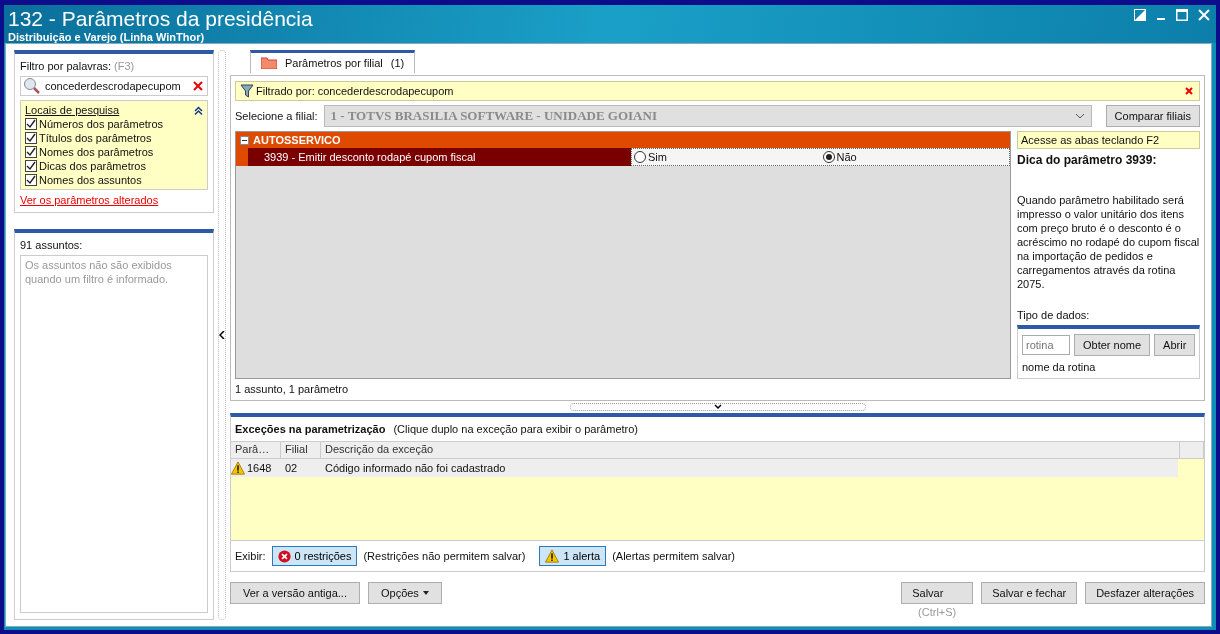 The width and height of the screenshot is (1220, 634). Describe the element at coordinates (1189, 91) in the screenshot. I see `close-icon` at that location.